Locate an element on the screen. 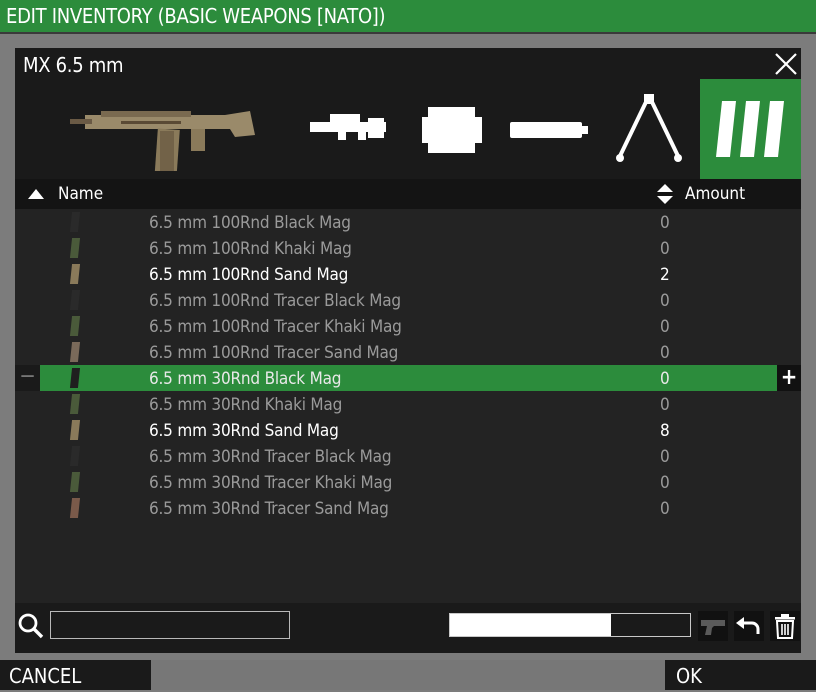 The width and height of the screenshot is (816, 692). list-item: 6.5 mm 30Rnd Tracer Sand Mag 0 is located at coordinates (408, 508).